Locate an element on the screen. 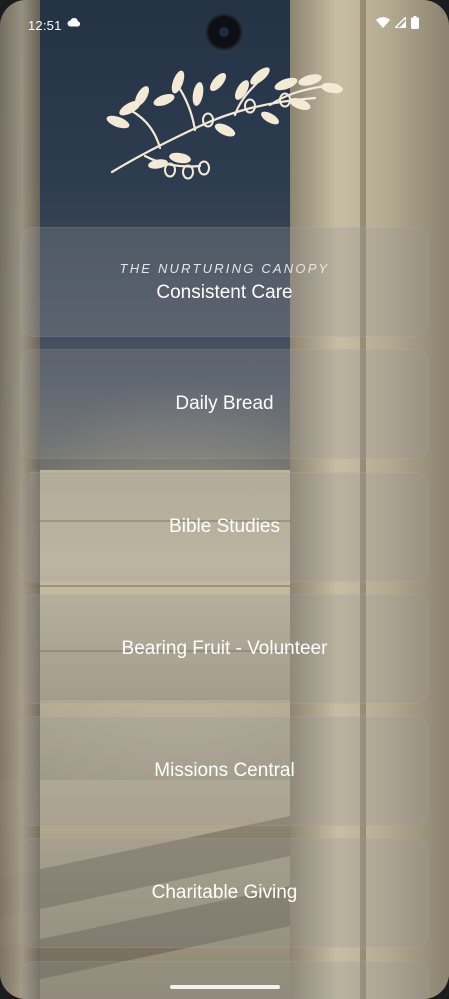 Image resolution: width=449 pixels, height=999 pixels. menu-card-volunteer: Bearing Fruit - Volunteer is located at coordinates (224, 649).